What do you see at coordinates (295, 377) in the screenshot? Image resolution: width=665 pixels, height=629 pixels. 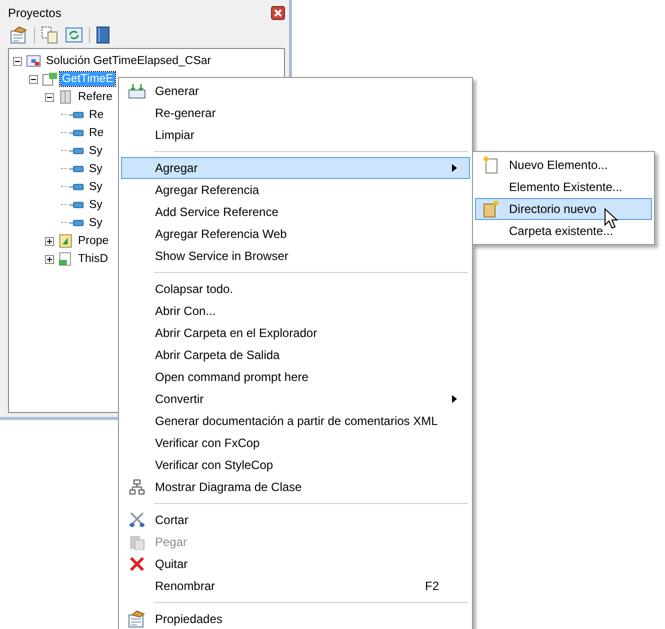 I see `menu-item: Open command prompt here` at bounding box center [295, 377].